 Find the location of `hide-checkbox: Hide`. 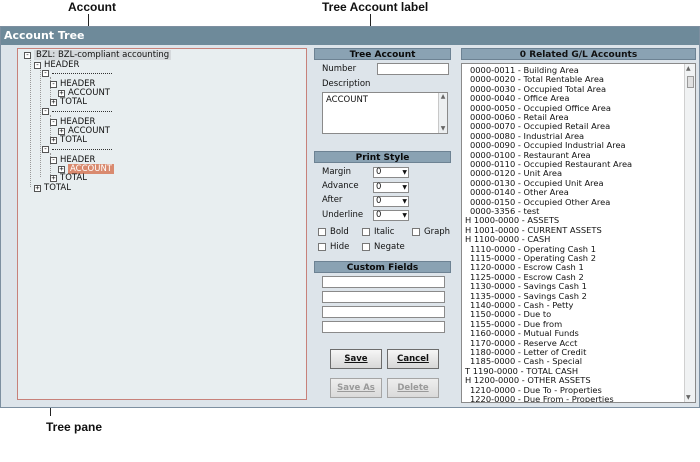

hide-checkbox: Hide is located at coordinates (333, 247).